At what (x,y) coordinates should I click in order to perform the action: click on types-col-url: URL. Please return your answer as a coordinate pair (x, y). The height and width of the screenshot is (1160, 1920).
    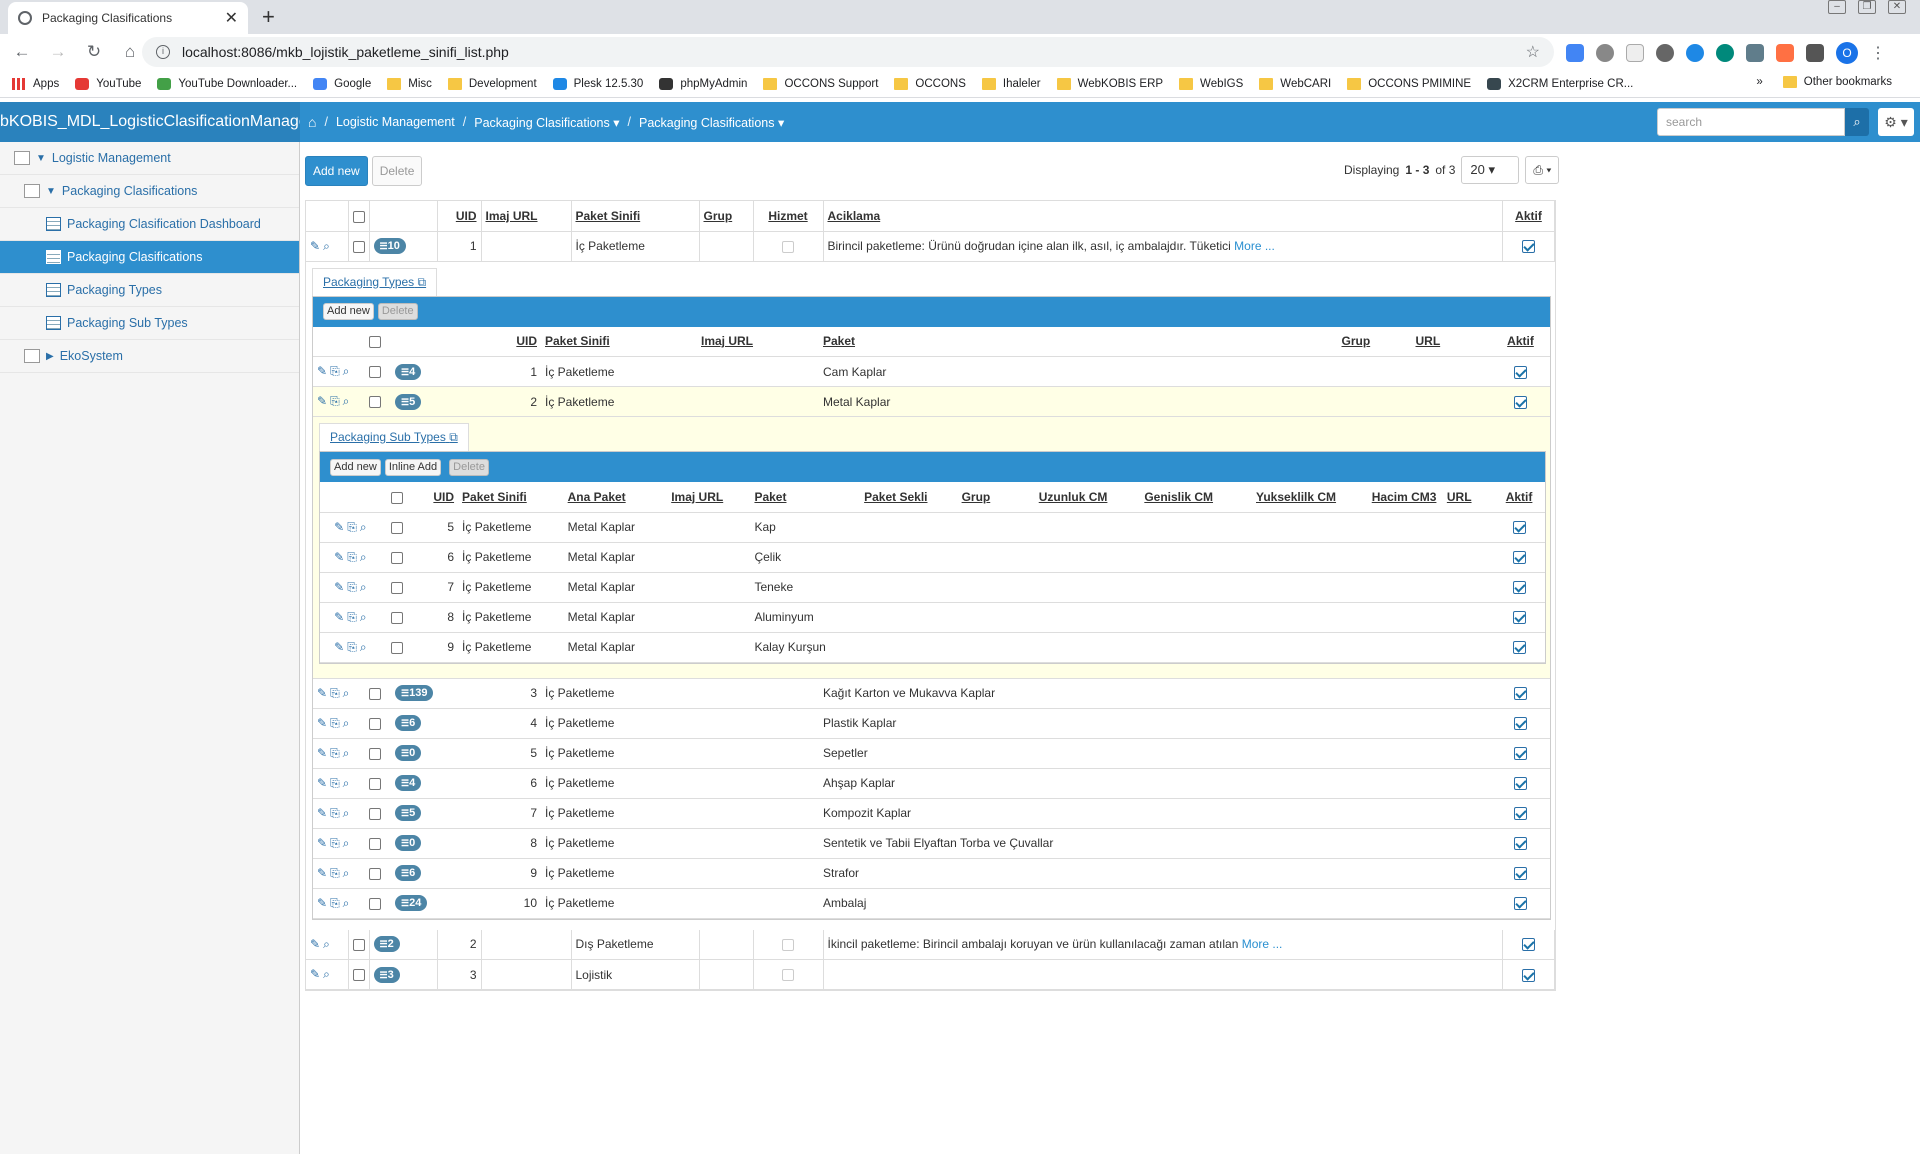
    Looking at the image, I should click on (1451, 341).